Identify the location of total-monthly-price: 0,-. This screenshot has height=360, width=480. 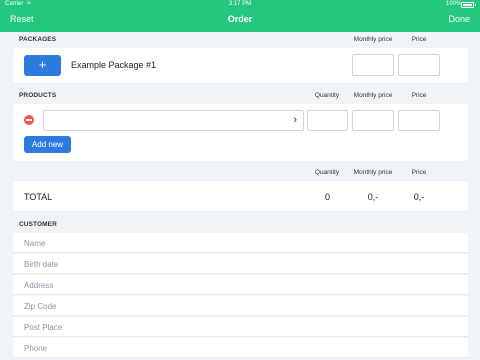
(373, 197).